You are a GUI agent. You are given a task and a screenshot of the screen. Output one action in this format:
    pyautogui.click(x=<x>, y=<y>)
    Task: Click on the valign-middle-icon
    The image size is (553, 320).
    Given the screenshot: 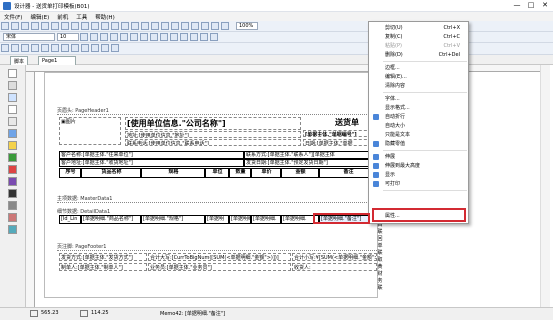 What is the action you would take?
    pyautogui.click(x=184, y=37)
    